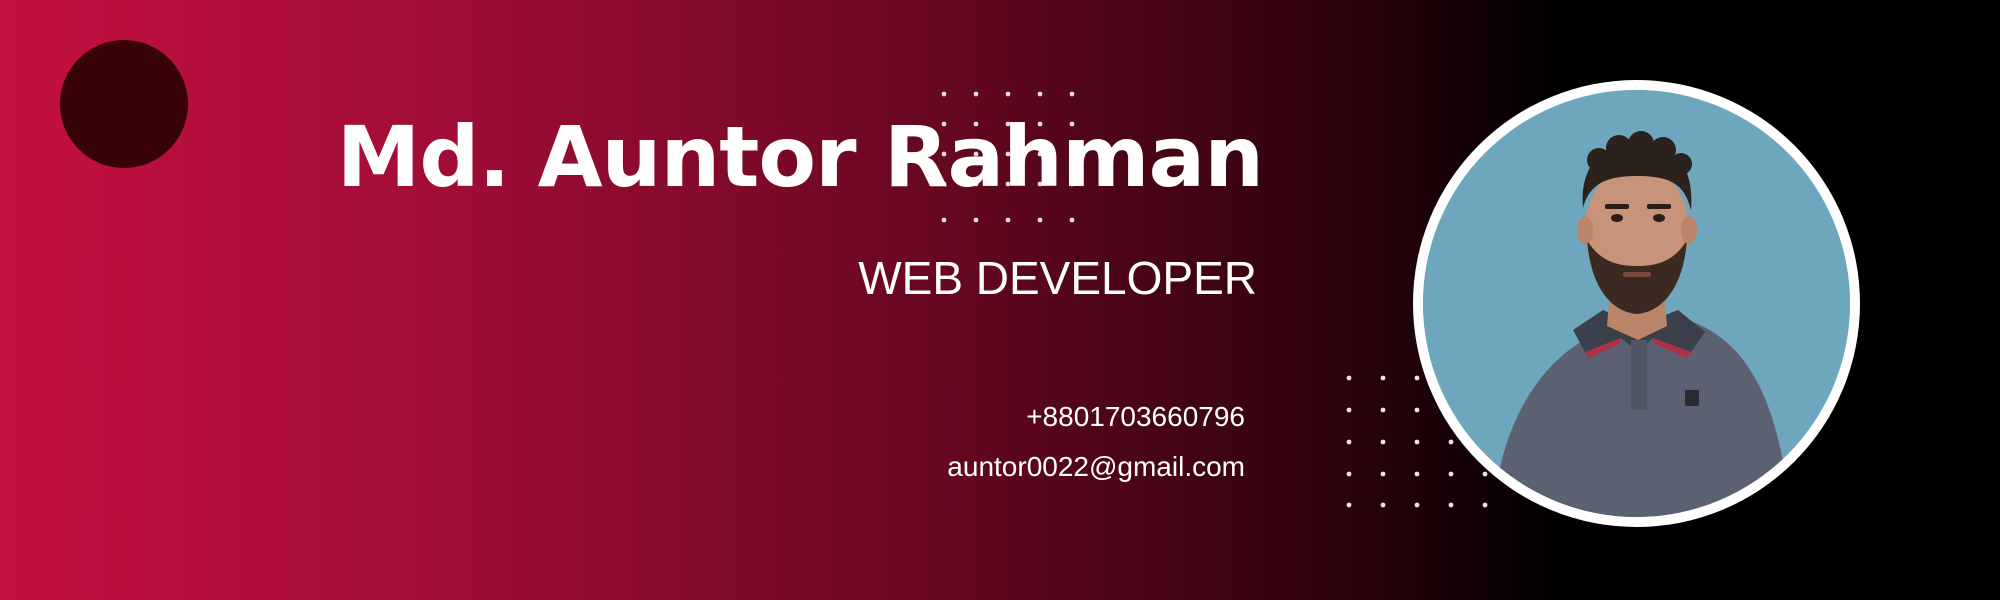  What do you see at coordinates (800, 157) in the screenshot?
I see `profile-name: Md. Auntor Rahman` at bounding box center [800, 157].